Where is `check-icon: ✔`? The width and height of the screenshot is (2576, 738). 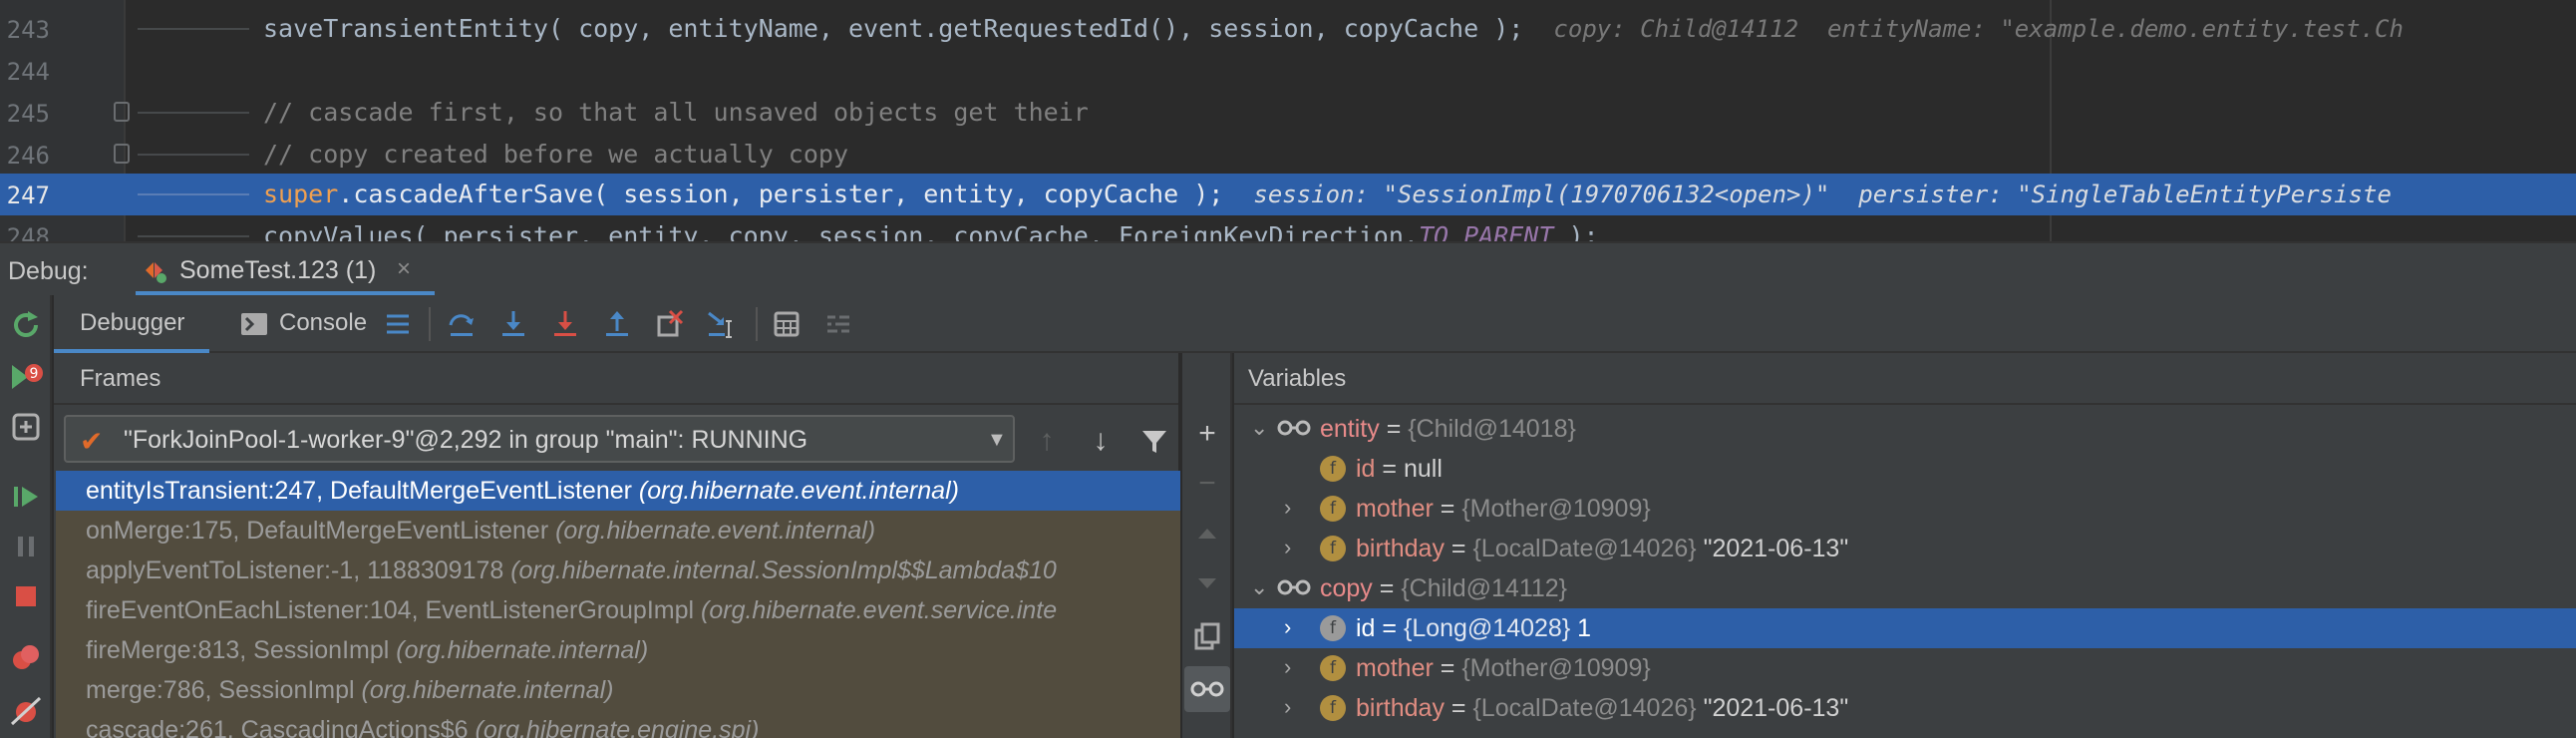
check-icon: ✔ is located at coordinates (92, 441).